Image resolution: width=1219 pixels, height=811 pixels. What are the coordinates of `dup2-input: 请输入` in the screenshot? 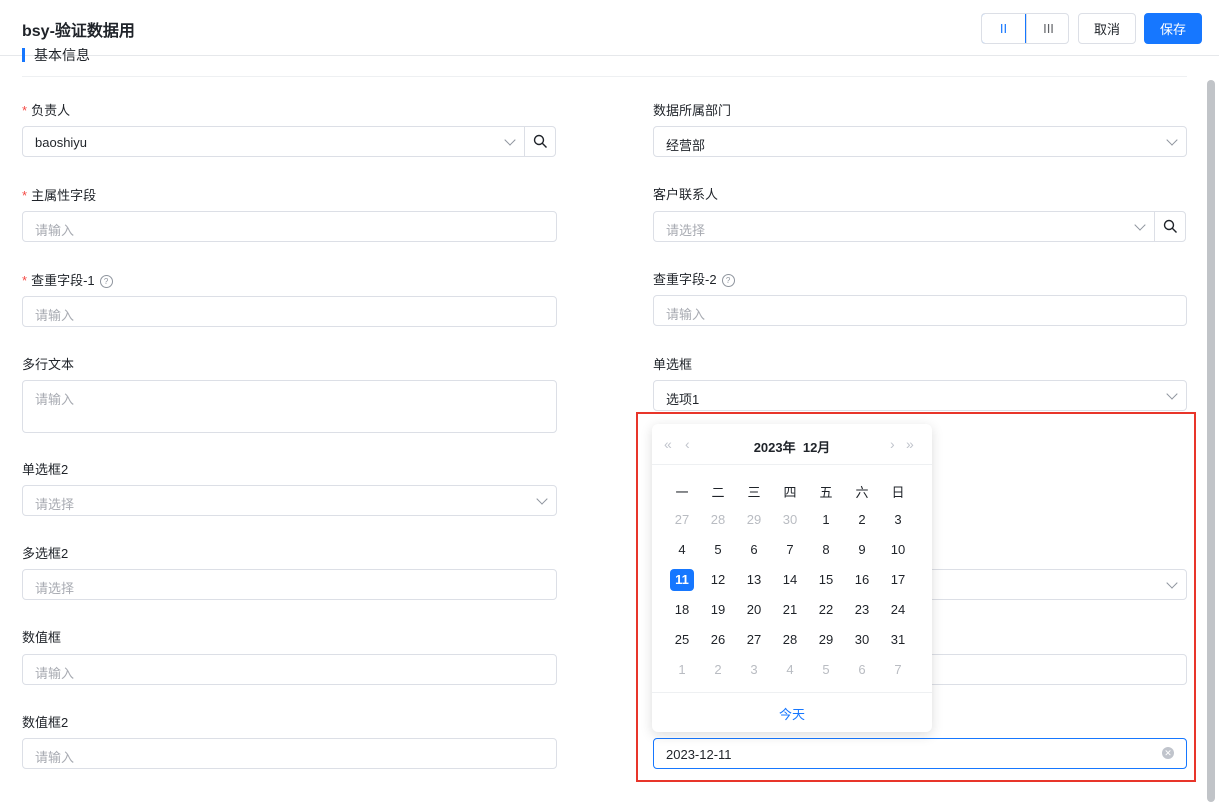 It's located at (920, 310).